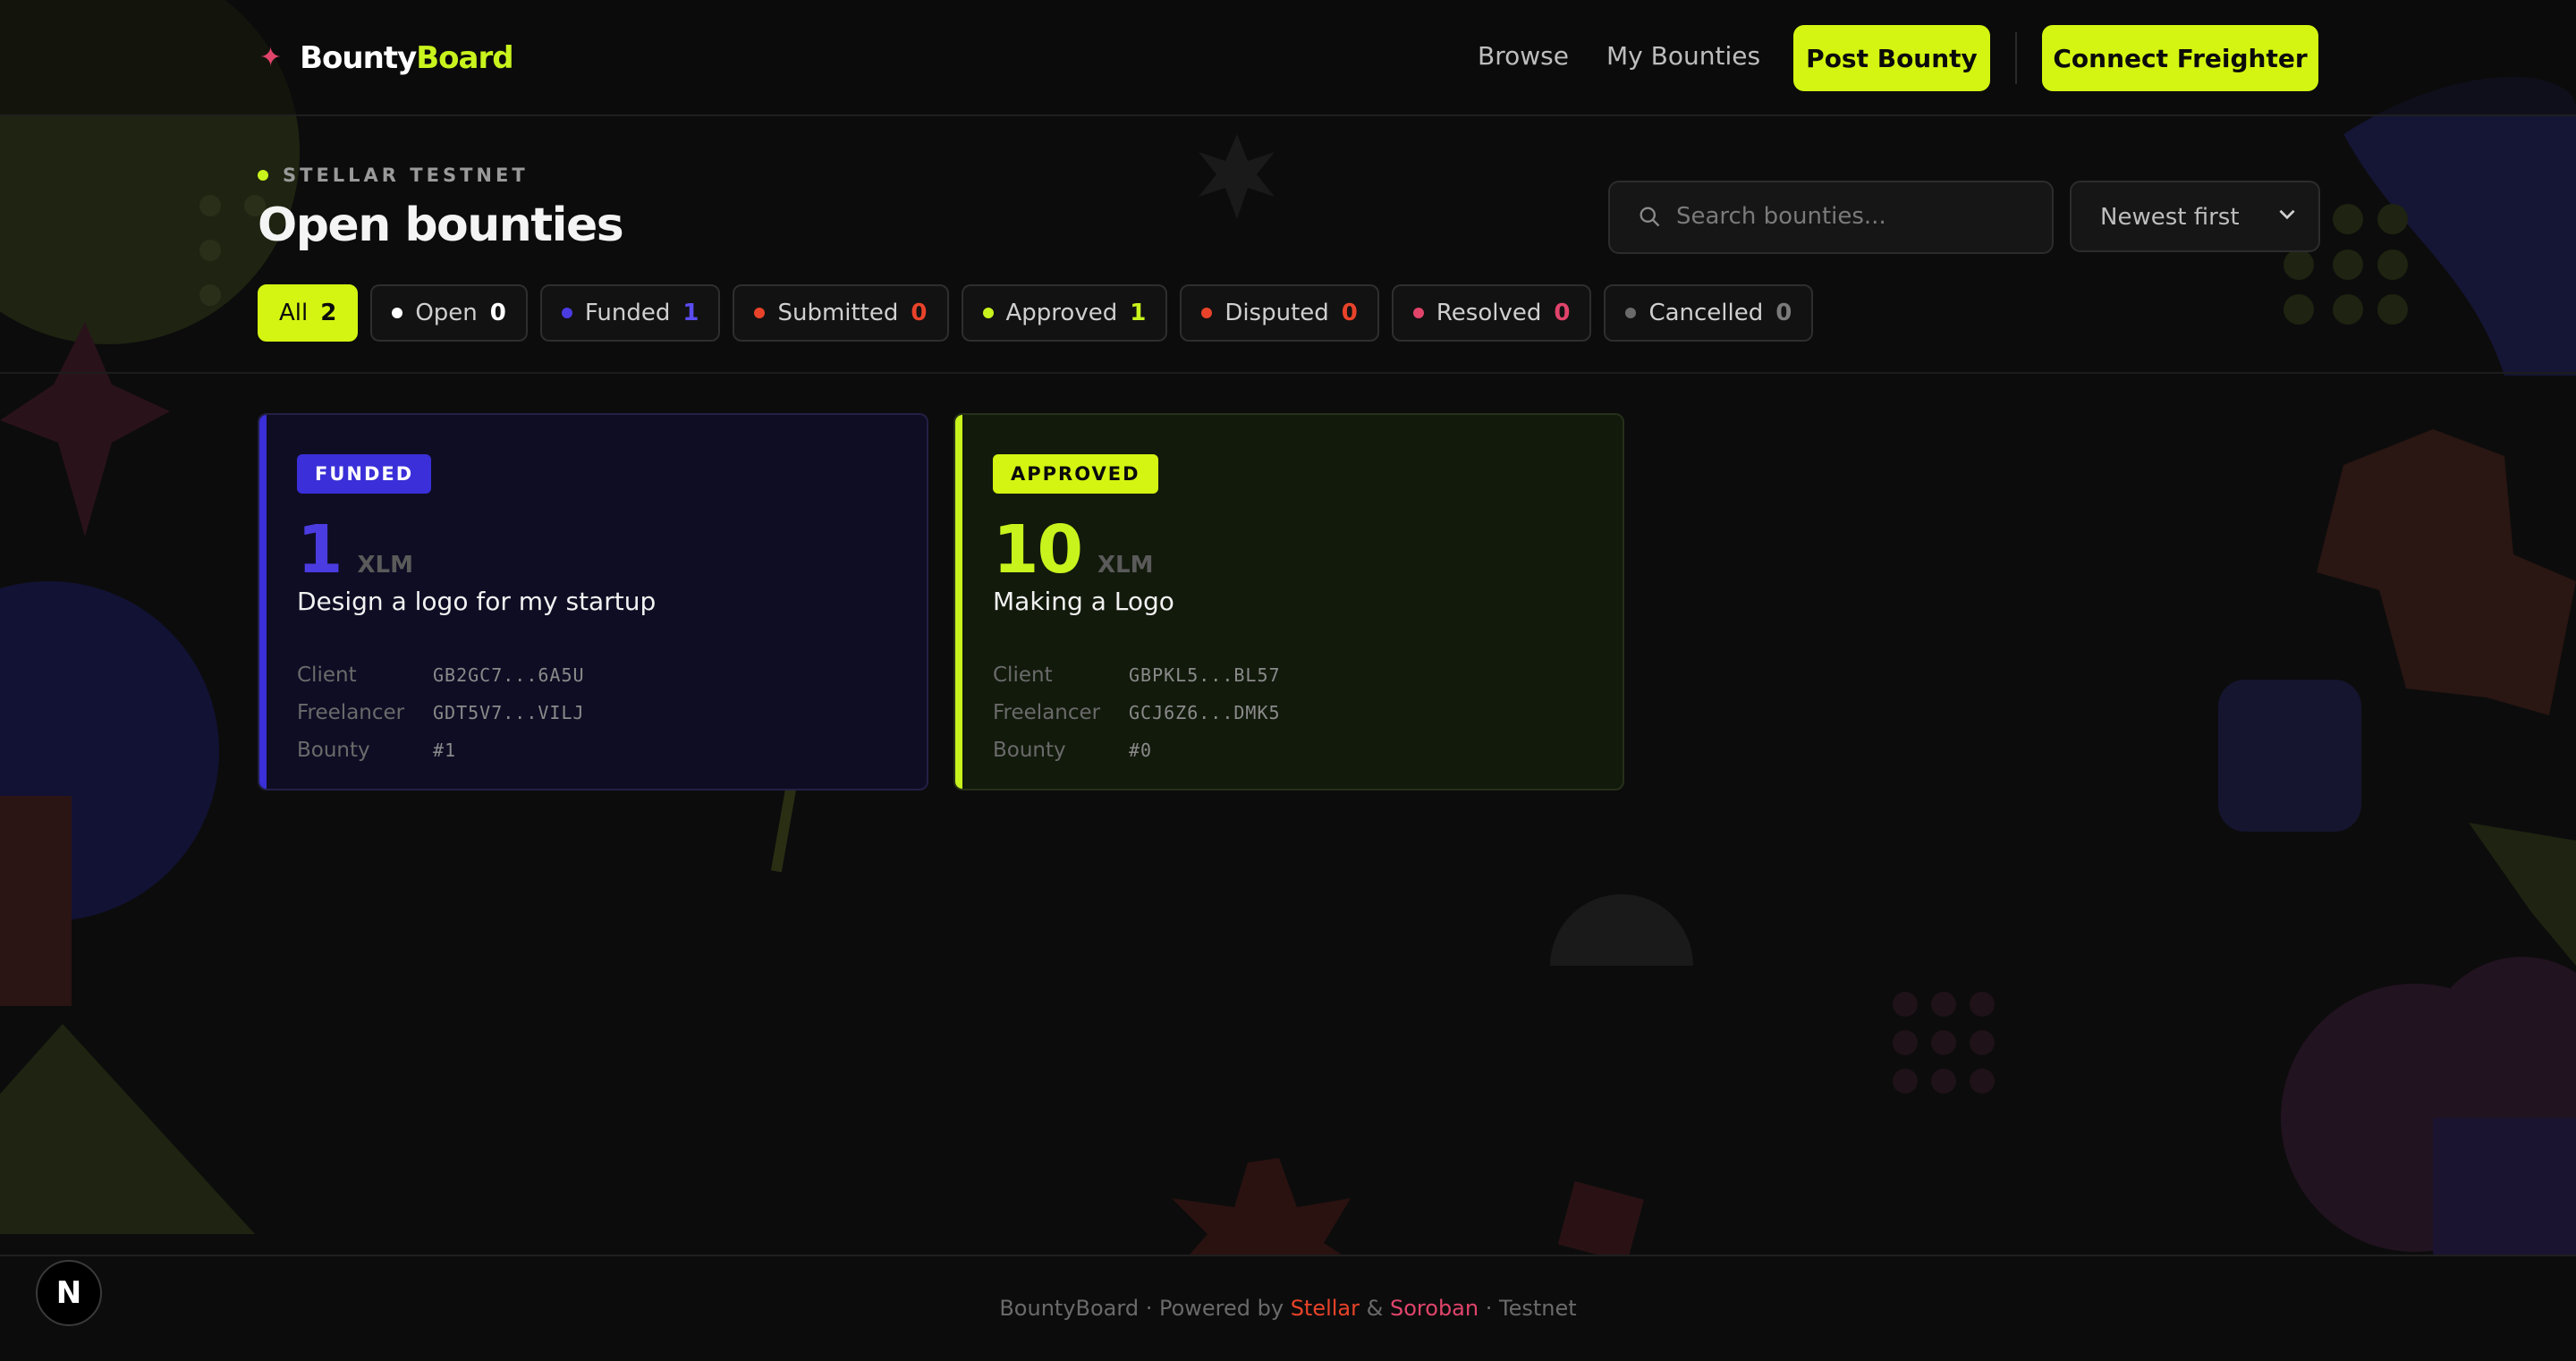 The height and width of the screenshot is (1361, 2576). I want to click on client-address: GB2GC7...6A5U, so click(509, 675).